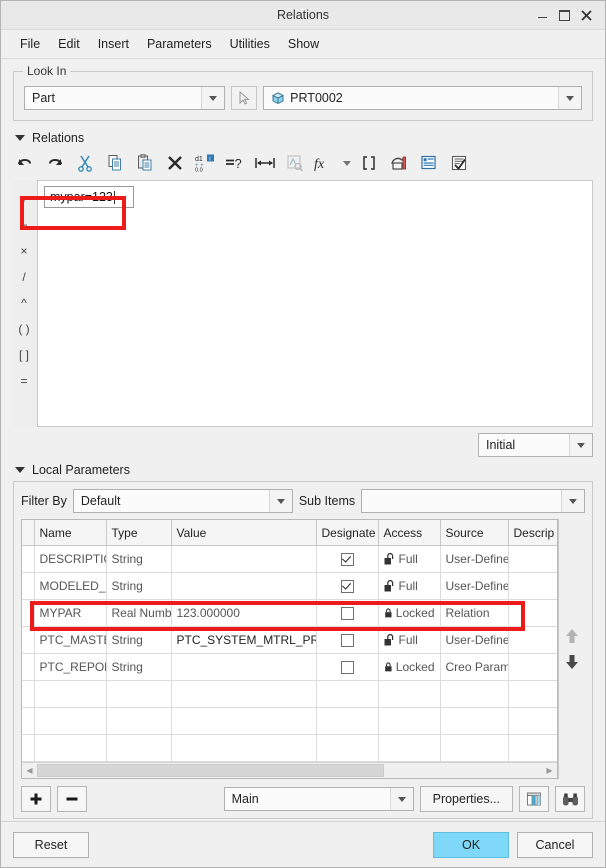 This screenshot has width=606, height=868. Describe the element at coordinates (347, 533) in the screenshot. I see `column-header-designate: Designate` at that location.